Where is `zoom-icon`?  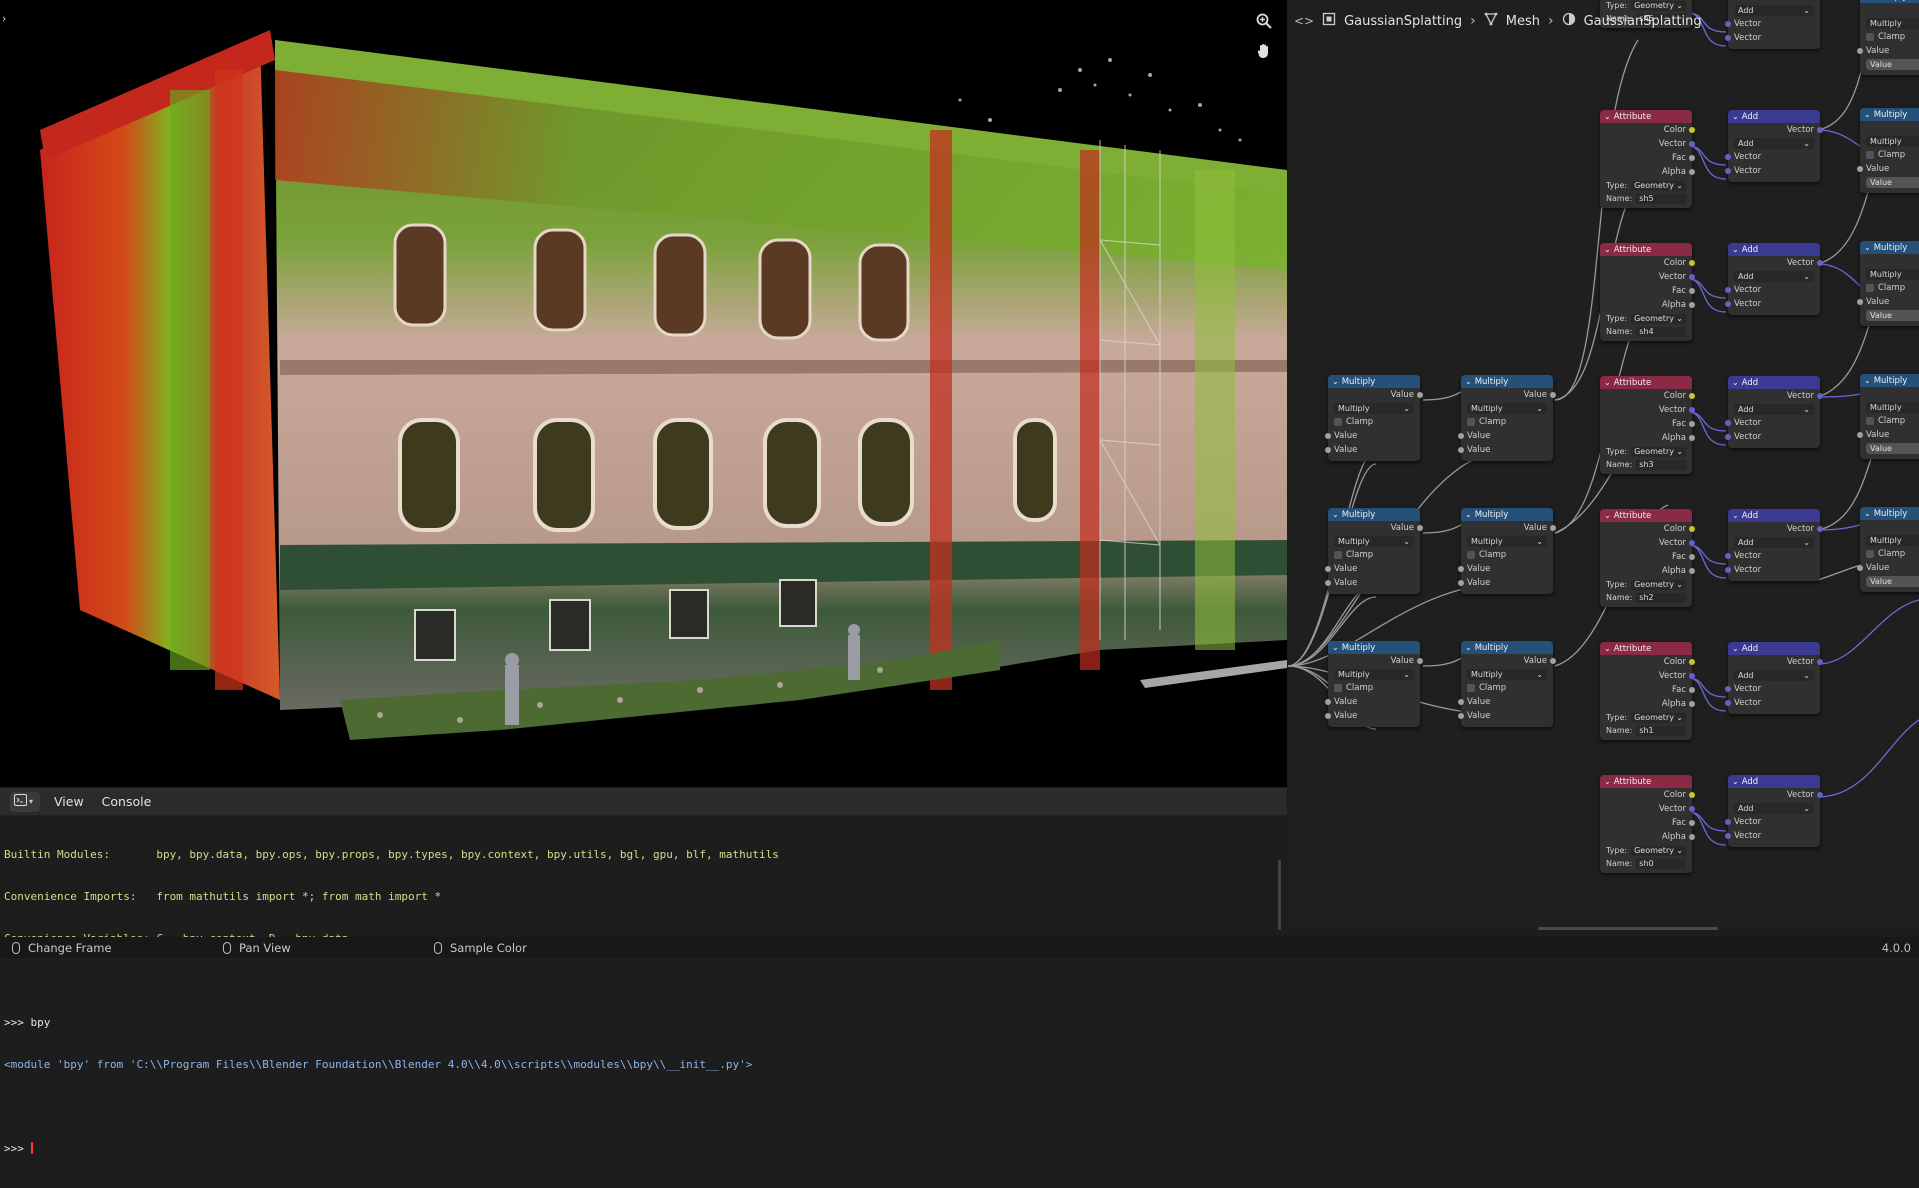
zoom-icon is located at coordinates (1264, 21).